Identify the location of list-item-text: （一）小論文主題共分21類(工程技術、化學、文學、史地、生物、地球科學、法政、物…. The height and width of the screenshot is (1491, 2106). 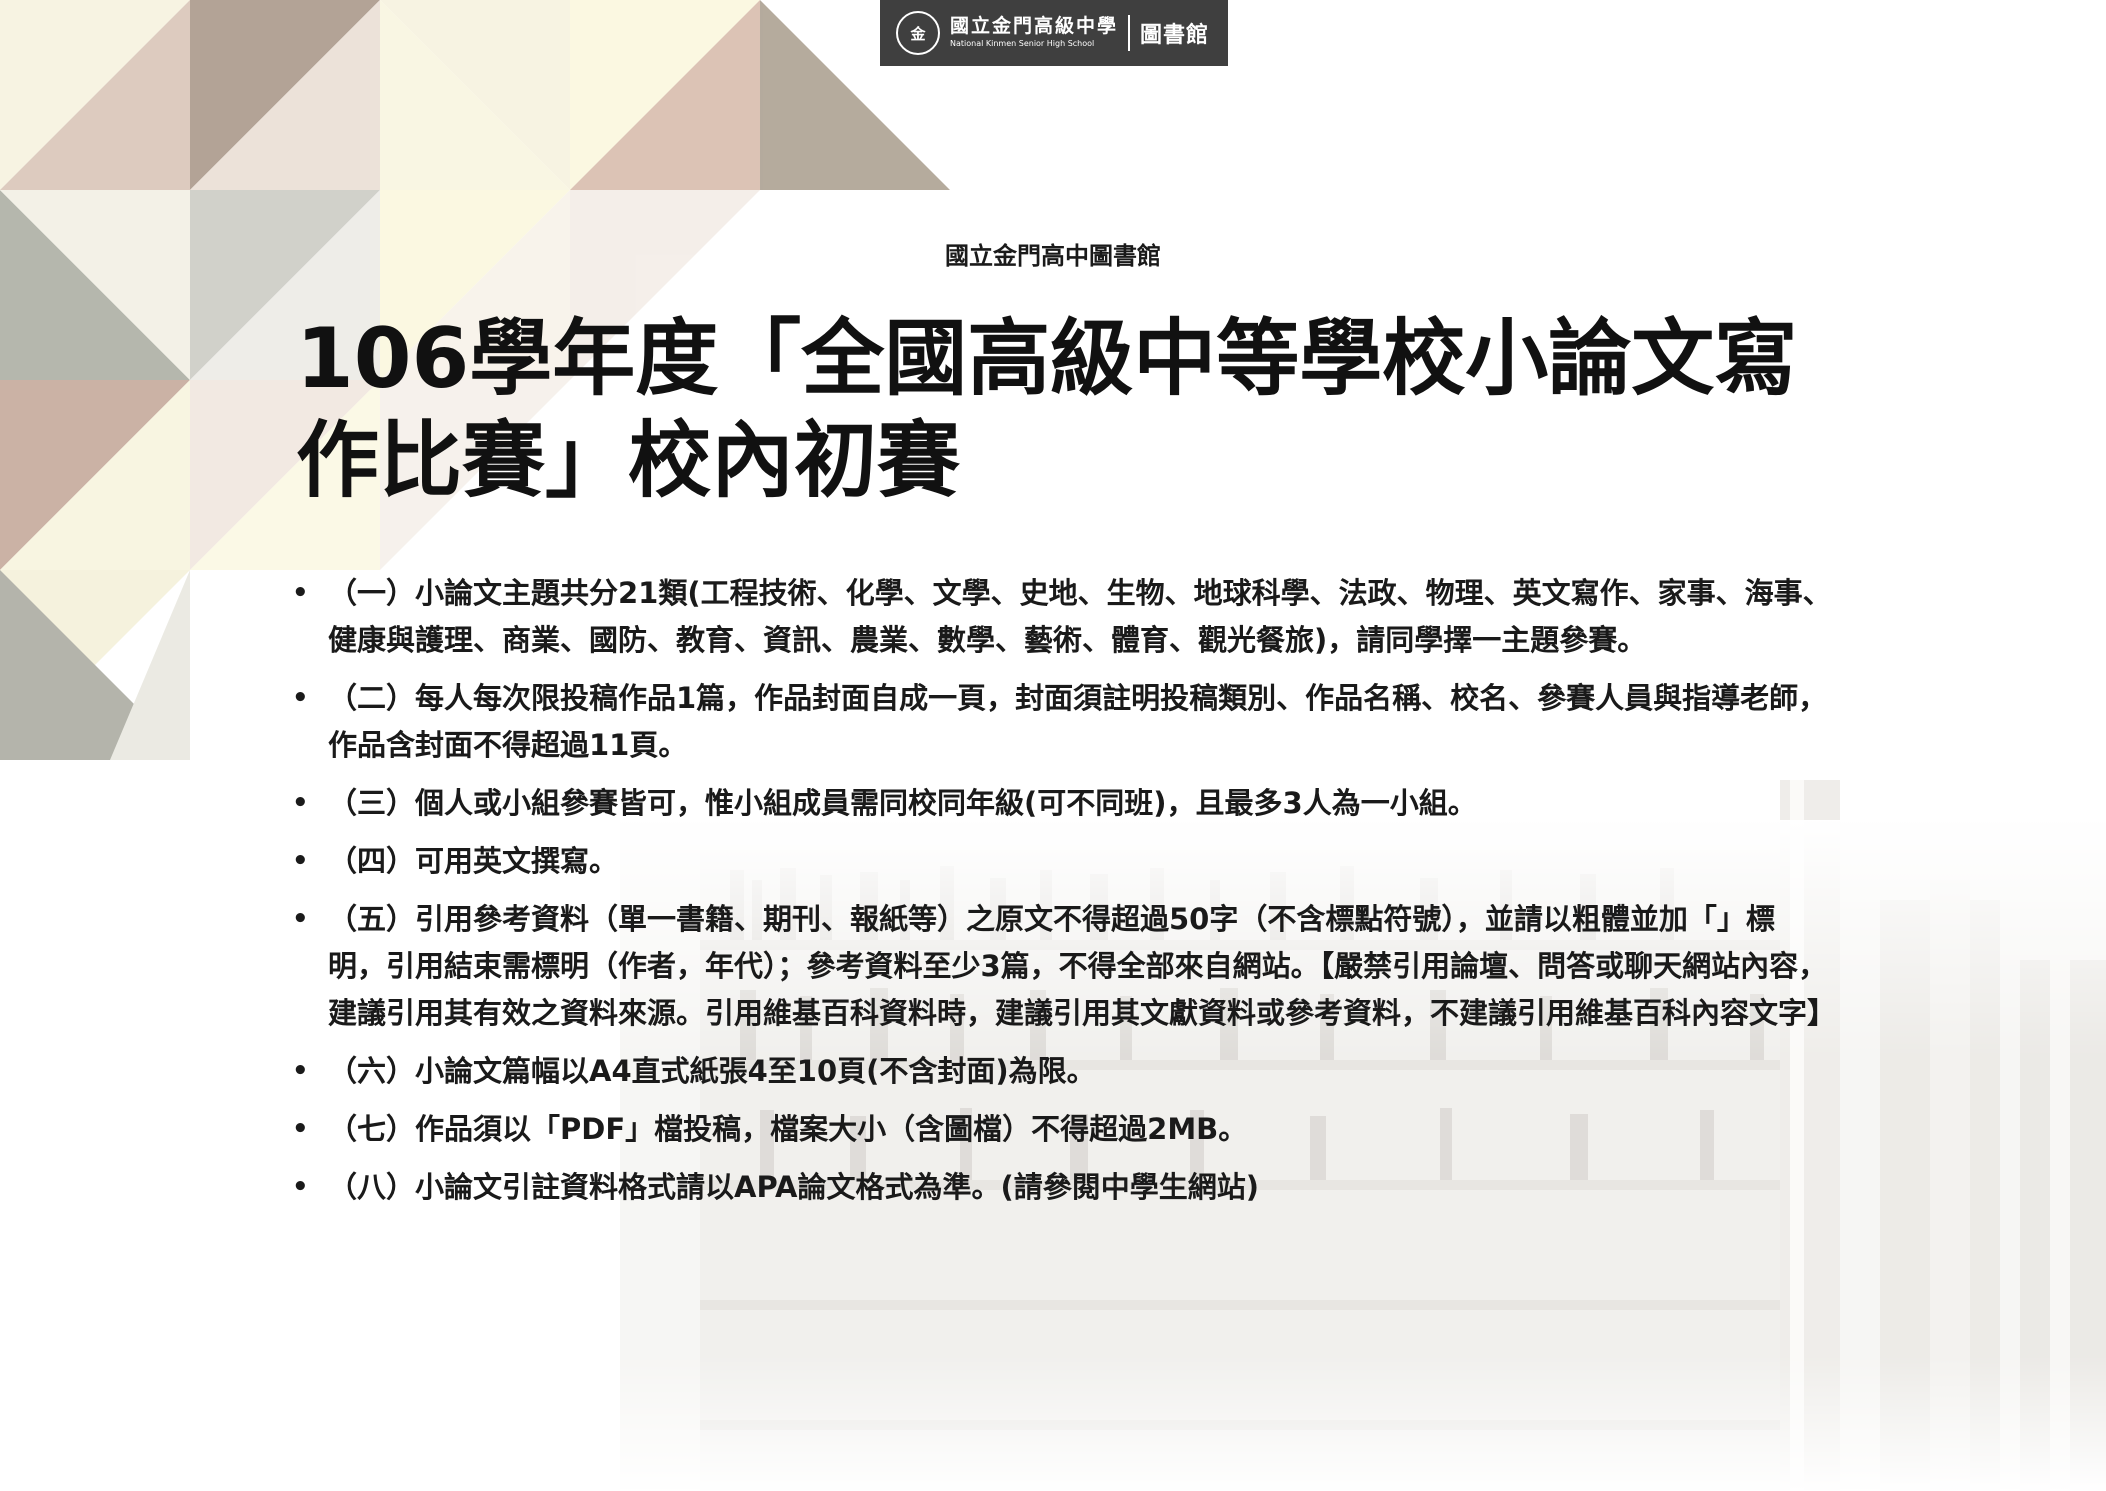
(1080, 616).